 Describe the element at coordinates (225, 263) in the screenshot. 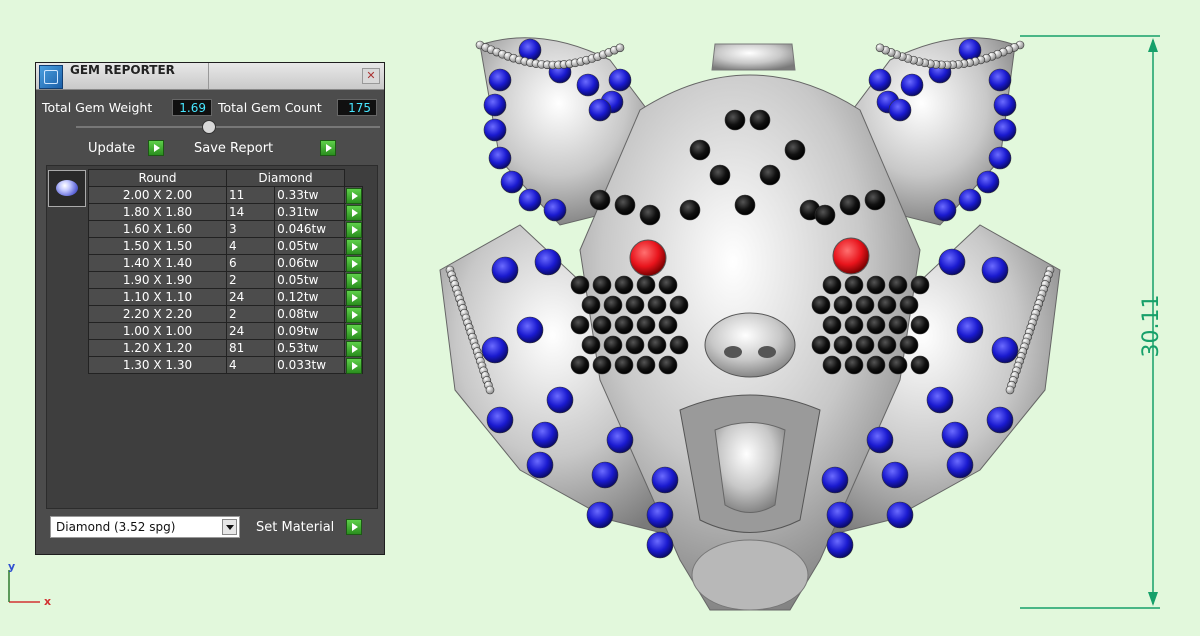

I see `table-row: 1.40 X 1.40 6 0.06tw` at that location.